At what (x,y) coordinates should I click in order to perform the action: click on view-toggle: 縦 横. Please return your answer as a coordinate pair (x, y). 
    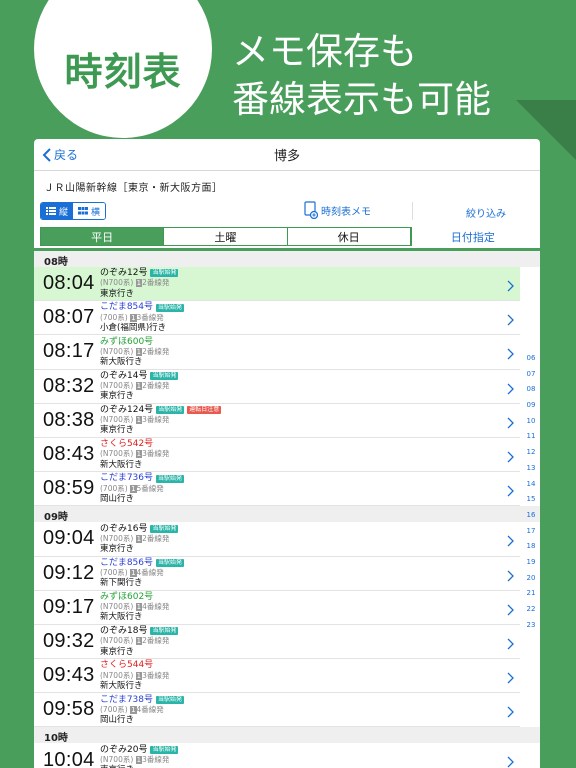
    Looking at the image, I should click on (73, 211).